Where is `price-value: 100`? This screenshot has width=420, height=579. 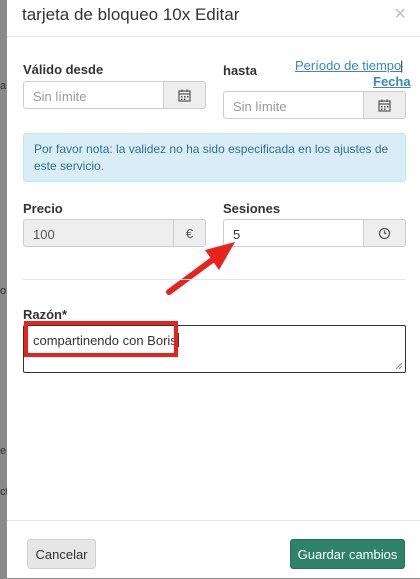 price-value: 100 is located at coordinates (44, 234).